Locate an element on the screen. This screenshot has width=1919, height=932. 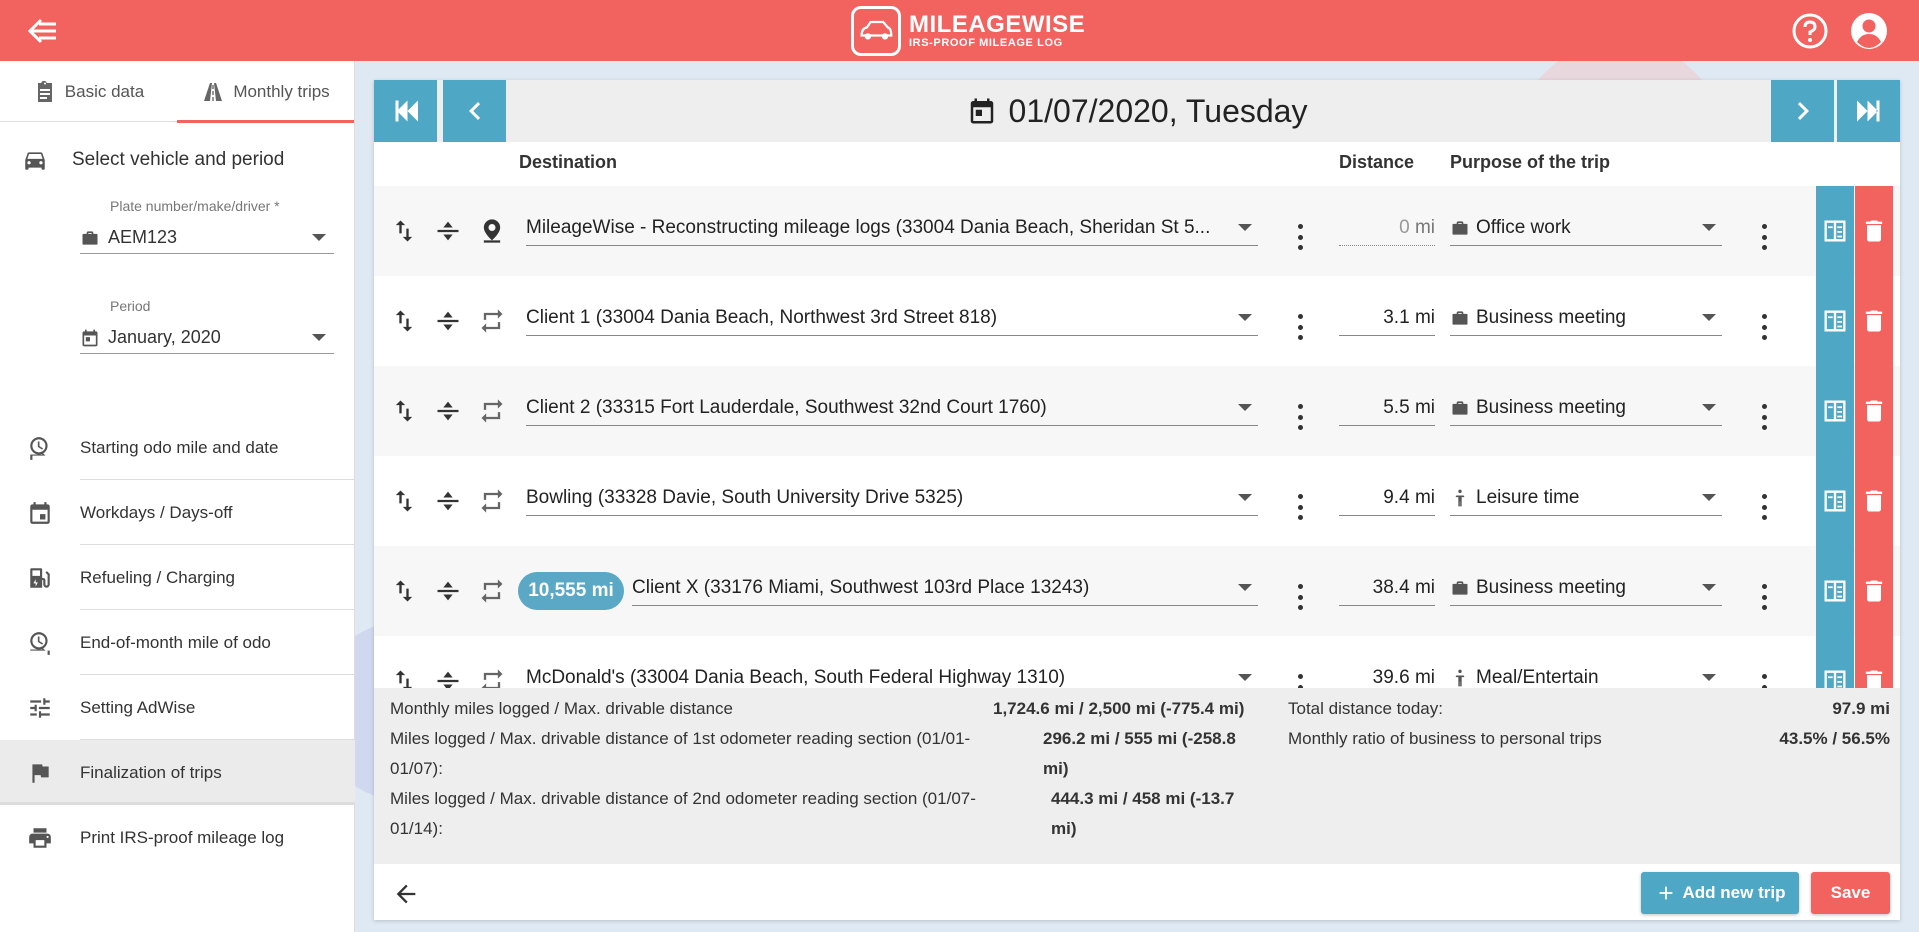
menu-starting-odo: Starting odo mile and date is located at coordinates (177, 447).